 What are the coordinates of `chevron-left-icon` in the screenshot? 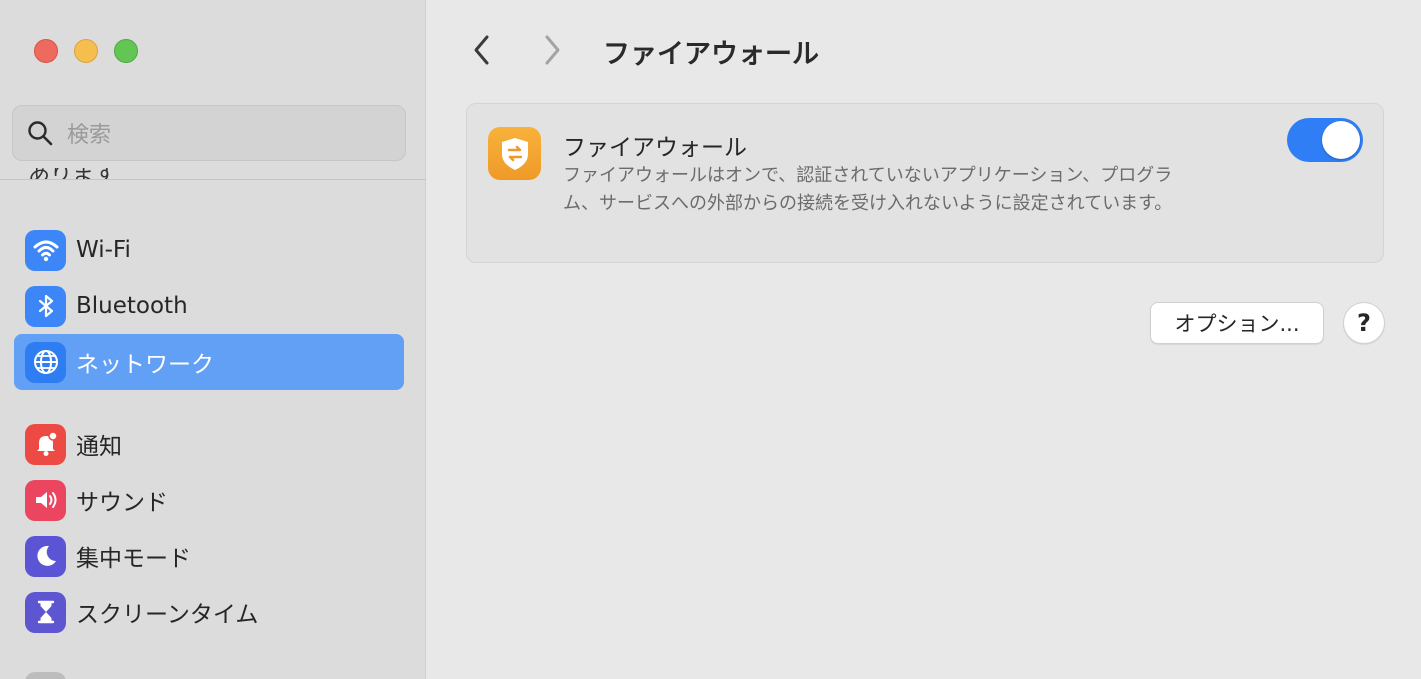 It's located at (481, 50).